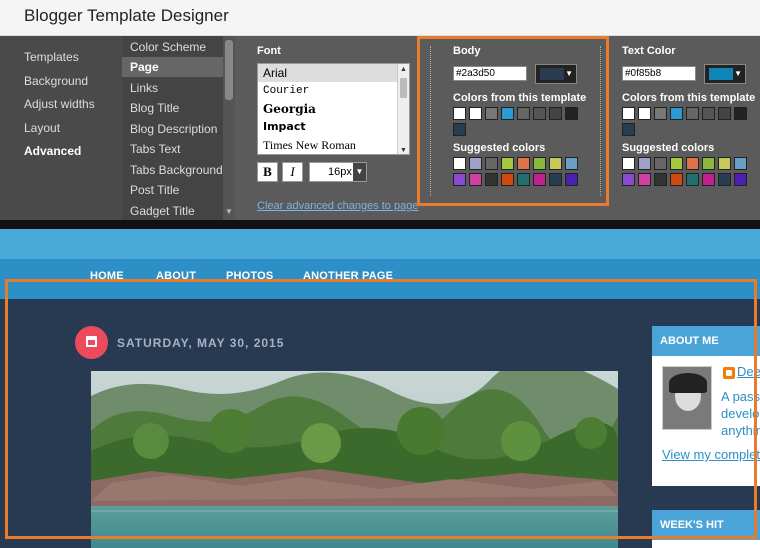 The width and height of the screenshot is (760, 548). I want to click on body-highlight-box, so click(513, 121).